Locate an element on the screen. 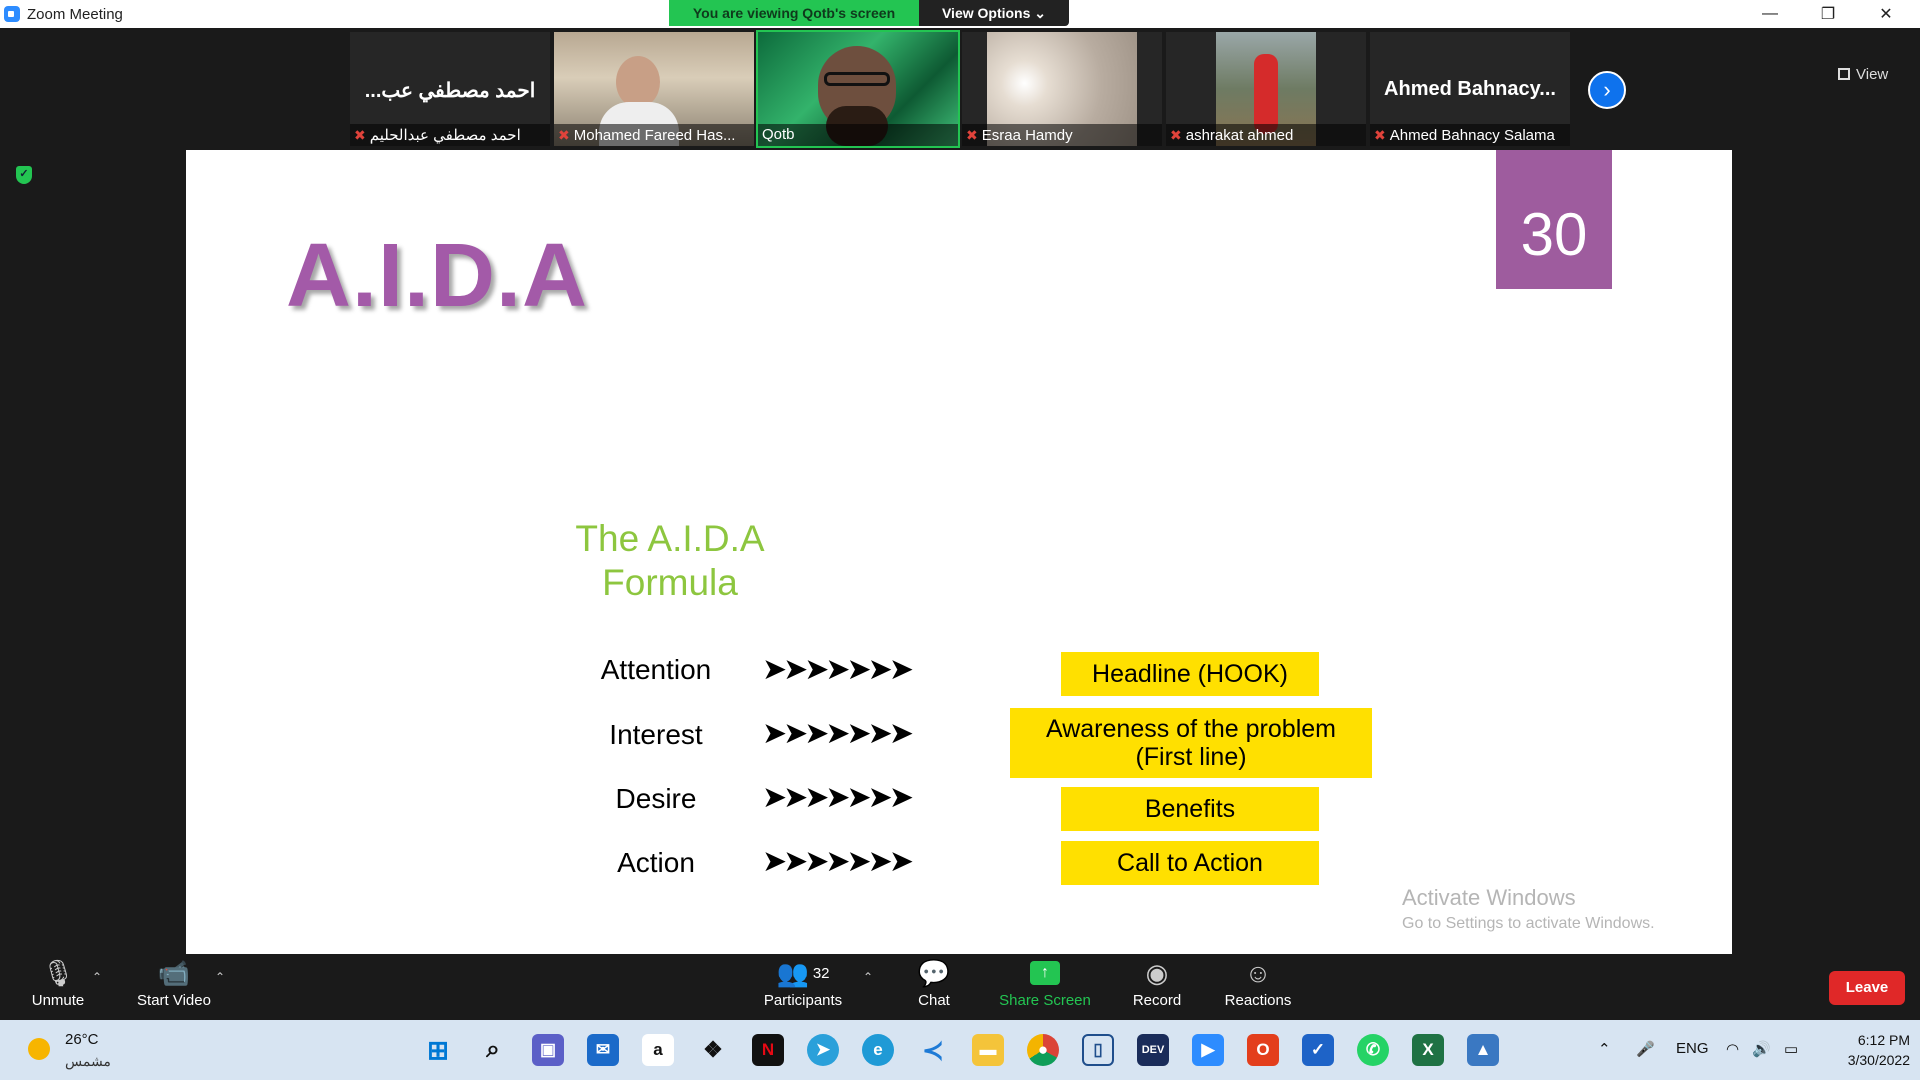  grid-icon is located at coordinates (1844, 74).